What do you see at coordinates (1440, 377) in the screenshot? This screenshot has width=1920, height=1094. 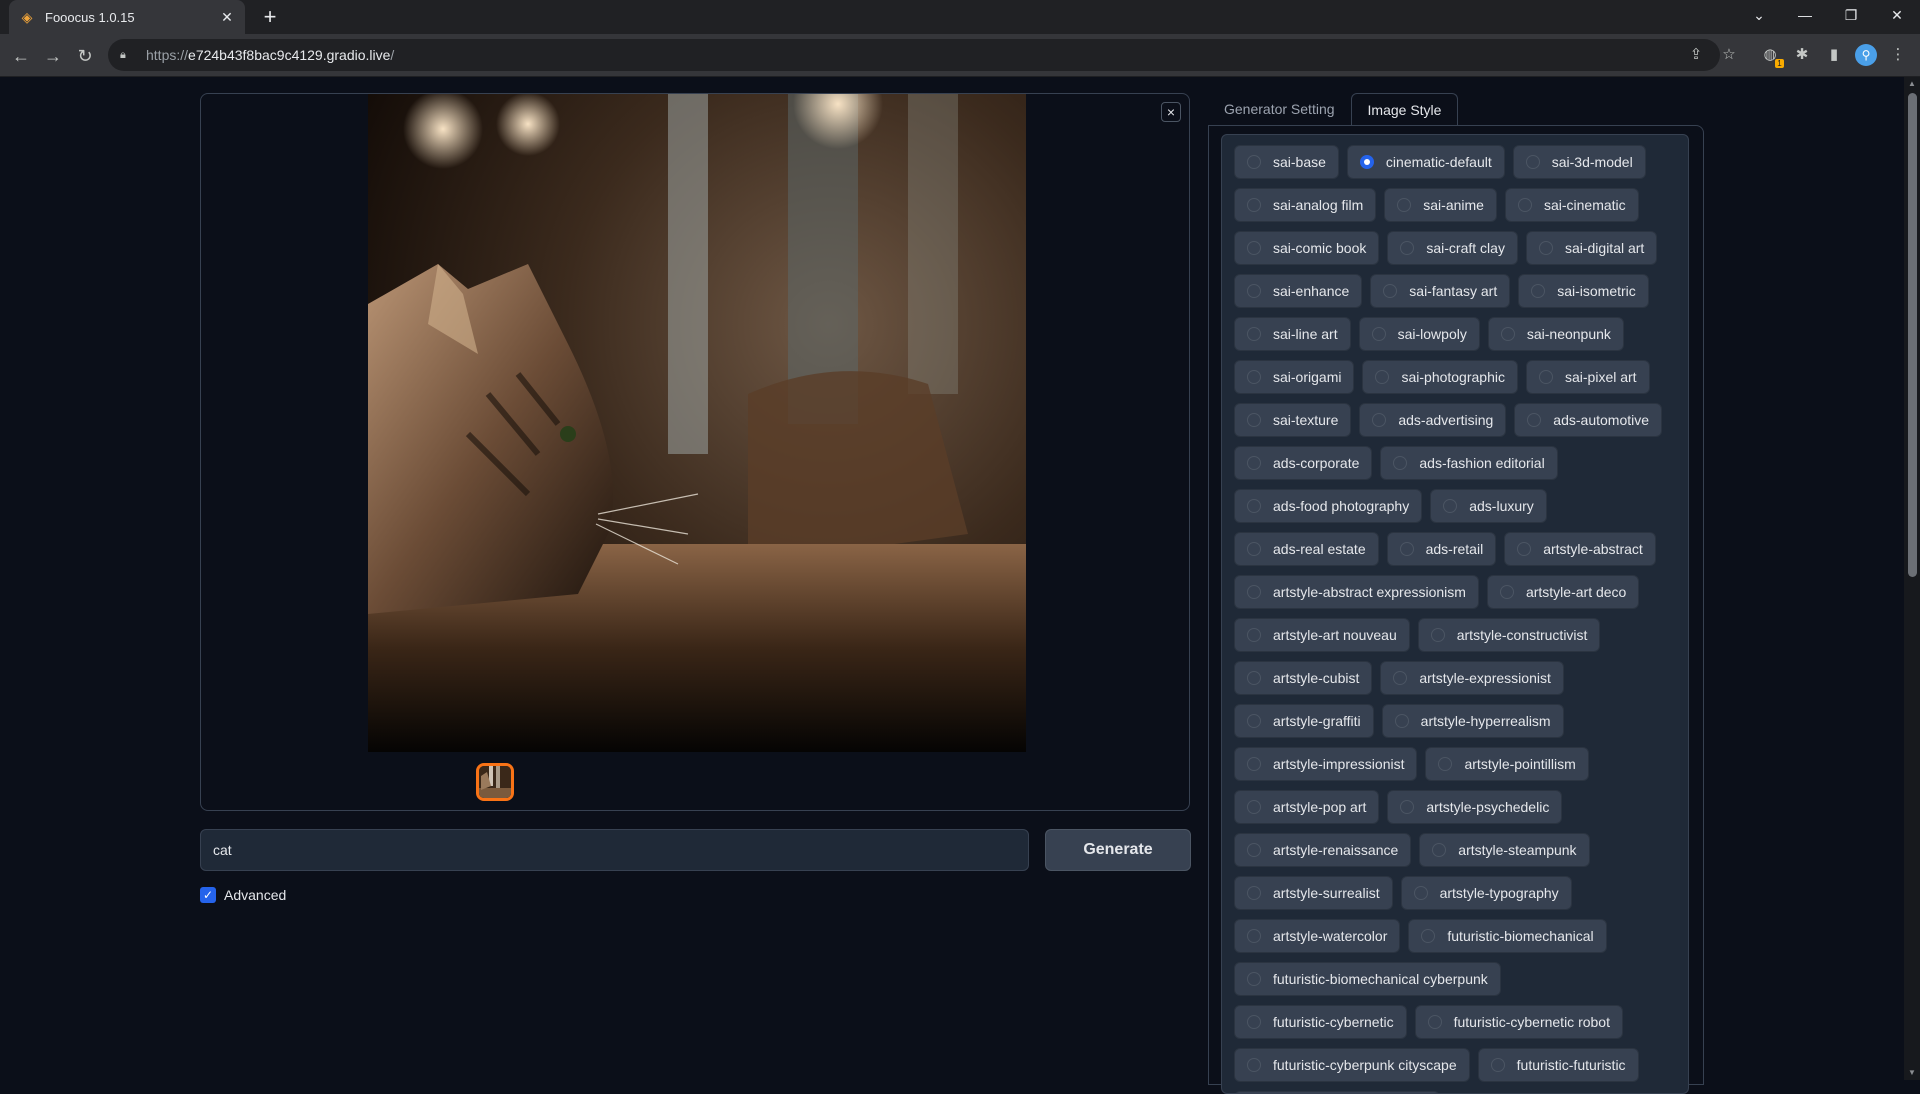 I see `style-option: sai-photographic` at bounding box center [1440, 377].